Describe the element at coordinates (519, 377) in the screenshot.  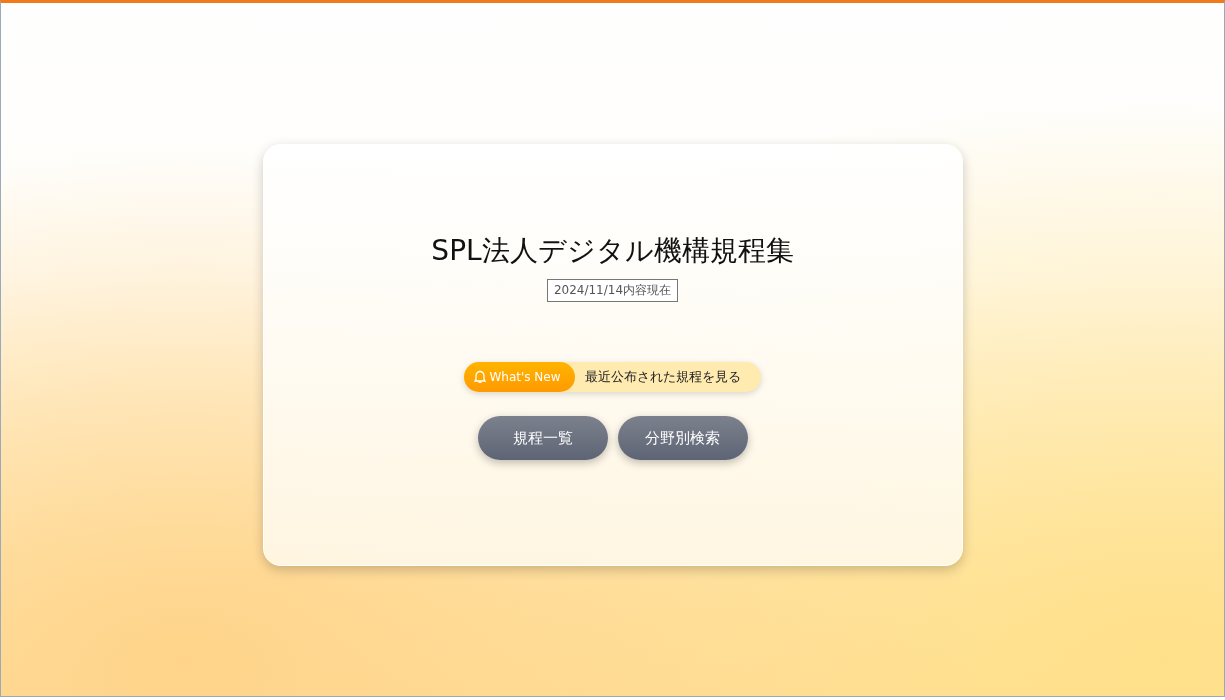
I see `whats-new-tag: What's New` at that location.